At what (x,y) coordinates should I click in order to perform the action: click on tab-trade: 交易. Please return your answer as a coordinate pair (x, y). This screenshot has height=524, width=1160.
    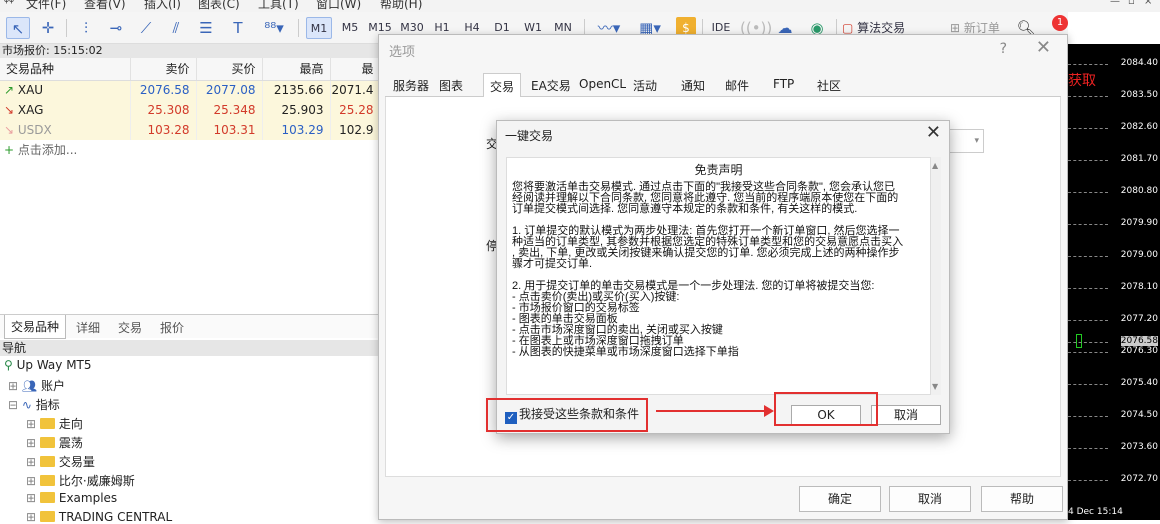
    Looking at the image, I should click on (502, 85).